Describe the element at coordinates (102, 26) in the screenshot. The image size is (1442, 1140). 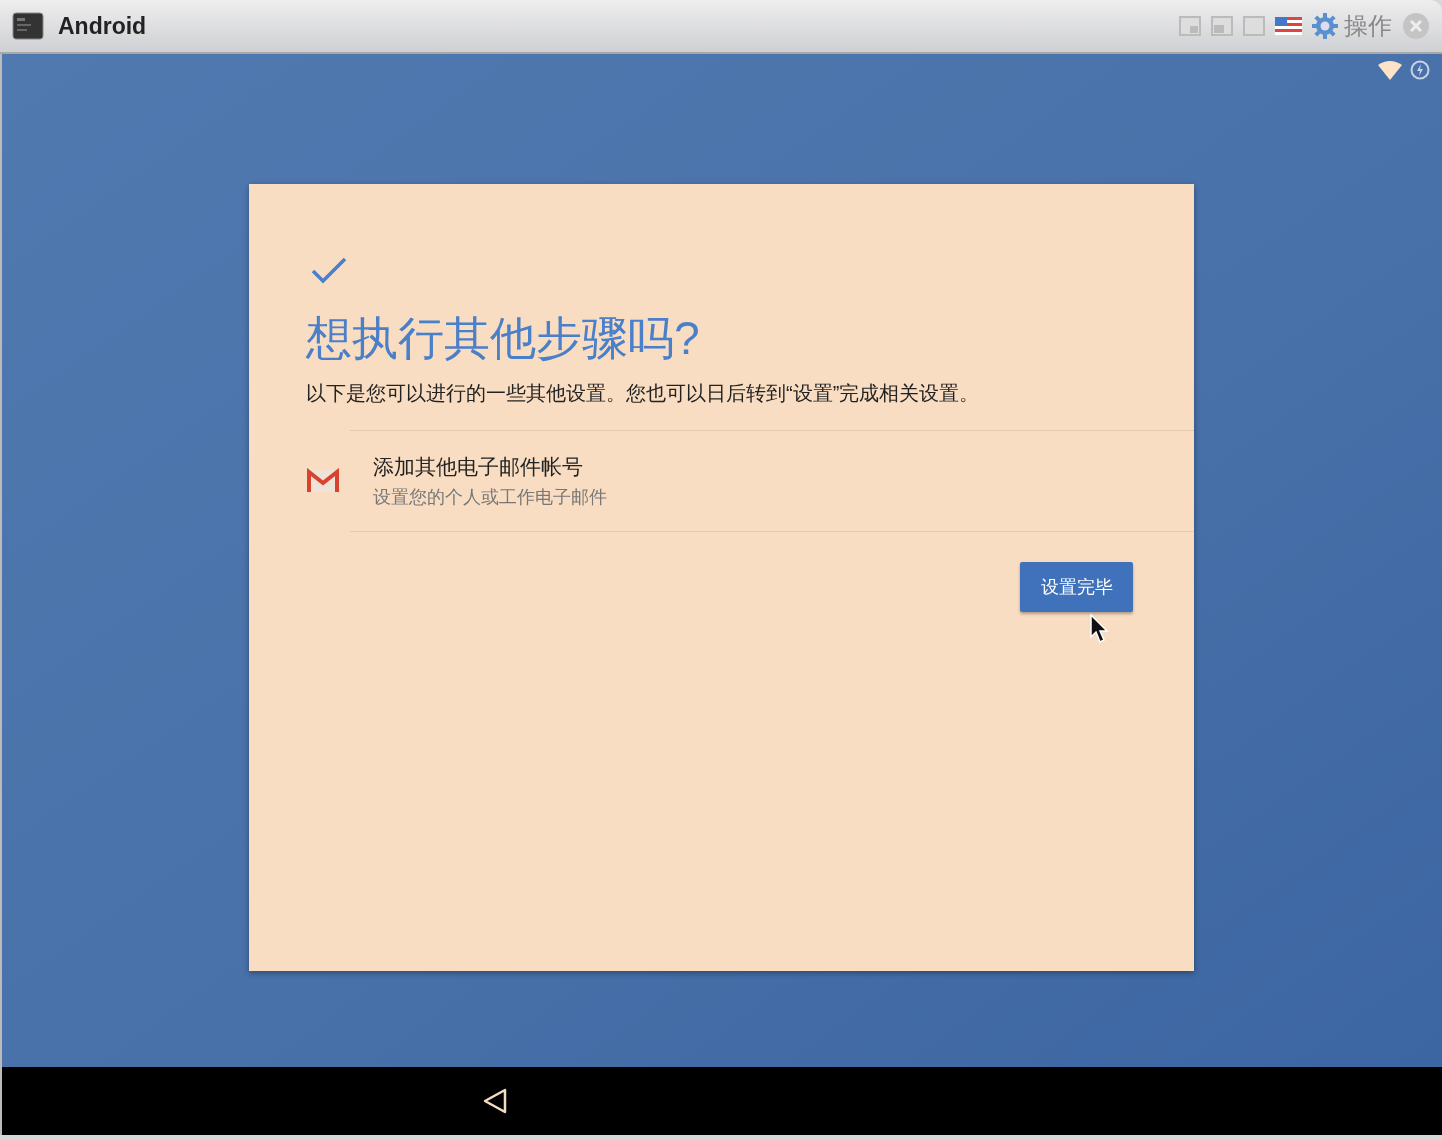
I see `window-title: Android` at that location.